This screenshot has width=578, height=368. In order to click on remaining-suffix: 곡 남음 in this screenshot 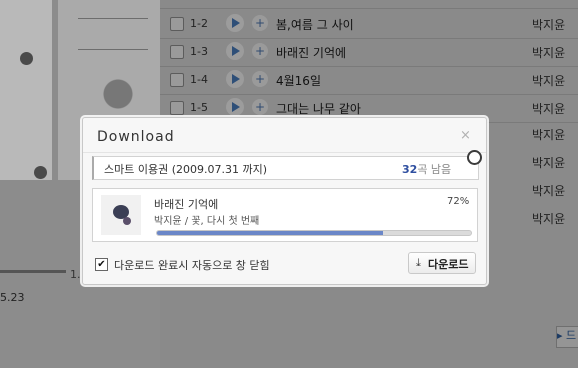, I will do `click(434, 169)`.